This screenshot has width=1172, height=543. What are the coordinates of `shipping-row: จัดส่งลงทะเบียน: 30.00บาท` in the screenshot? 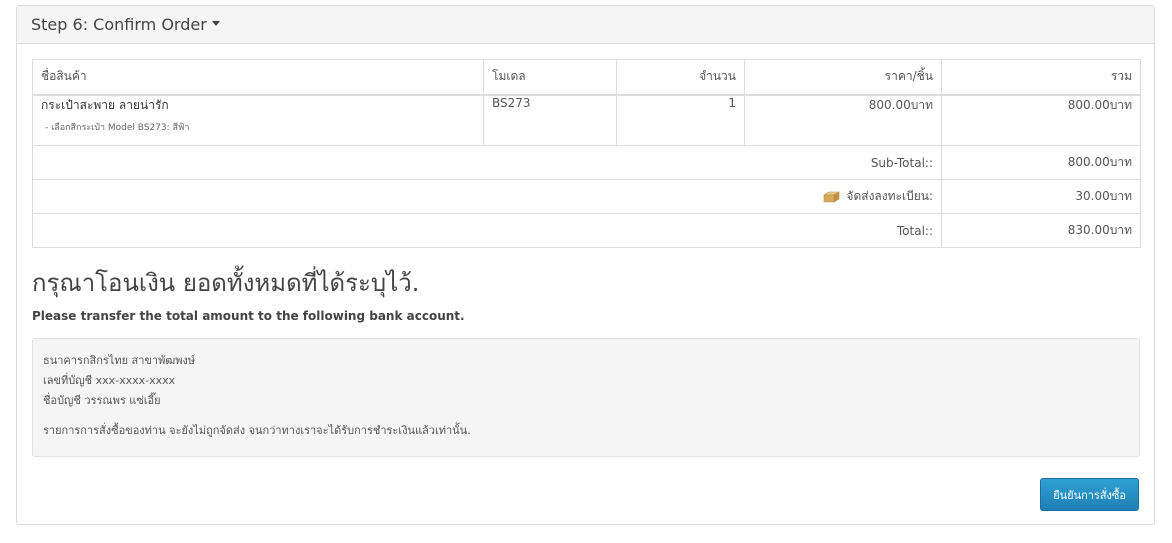 It's located at (586, 196).